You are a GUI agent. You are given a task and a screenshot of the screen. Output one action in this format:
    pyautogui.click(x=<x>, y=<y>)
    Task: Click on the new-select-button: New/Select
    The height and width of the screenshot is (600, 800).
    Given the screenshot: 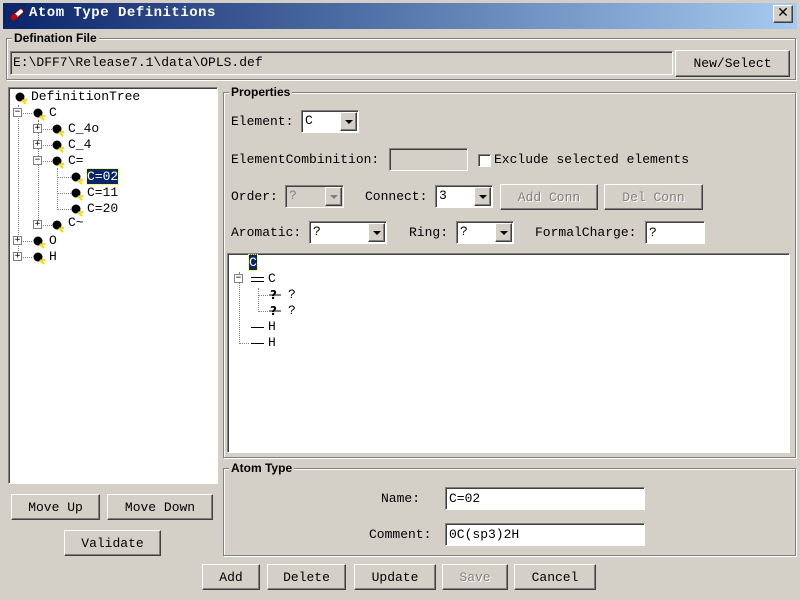 What is the action you would take?
    pyautogui.click(x=732, y=63)
    